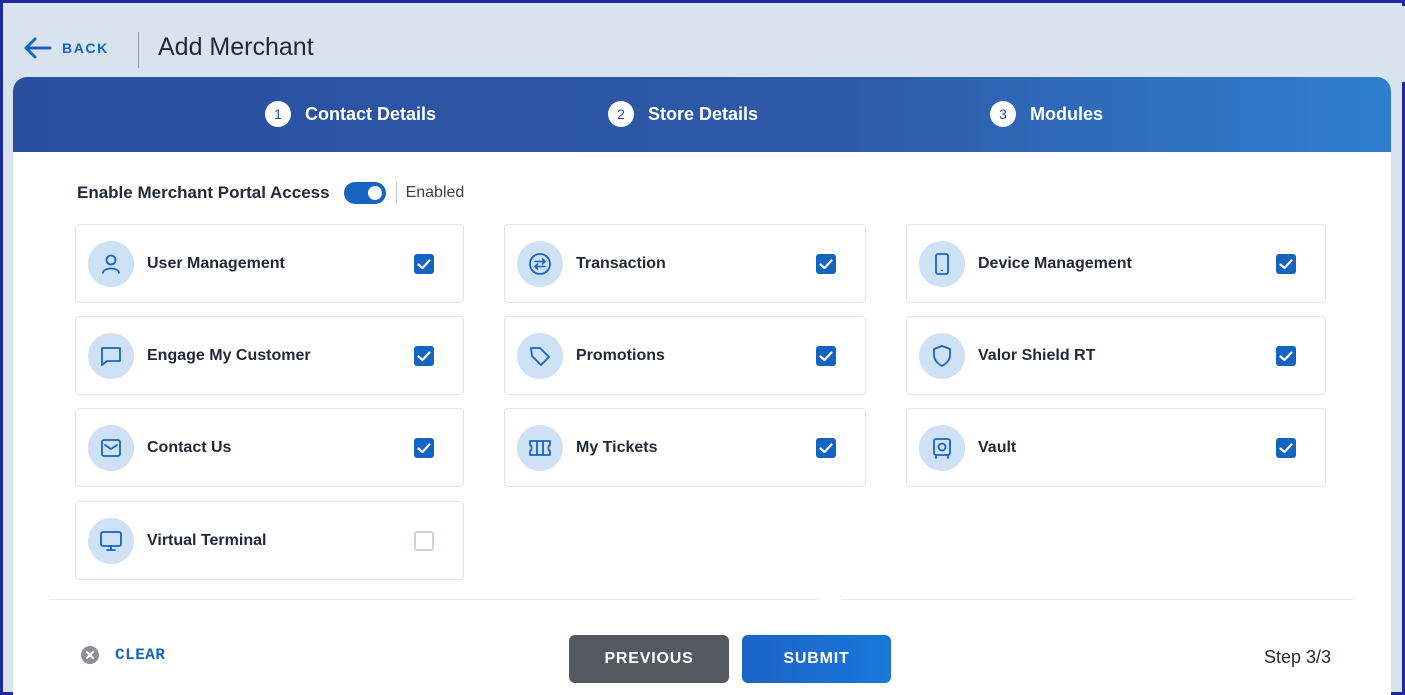 Image resolution: width=1405 pixels, height=695 pixels. Describe the element at coordinates (1067, 113) in the screenshot. I see `step-label: Modules` at that location.